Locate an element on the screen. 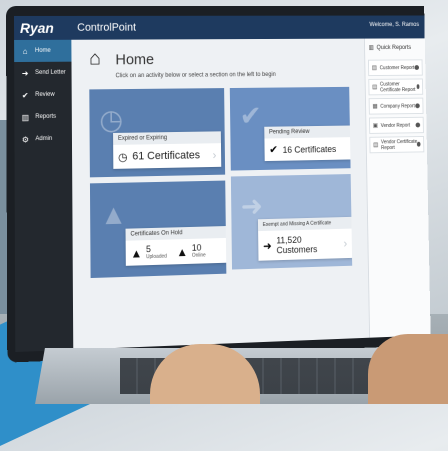 This screenshot has width=448, height=451. report-link: ▤ Customer Report is located at coordinates (395, 67).